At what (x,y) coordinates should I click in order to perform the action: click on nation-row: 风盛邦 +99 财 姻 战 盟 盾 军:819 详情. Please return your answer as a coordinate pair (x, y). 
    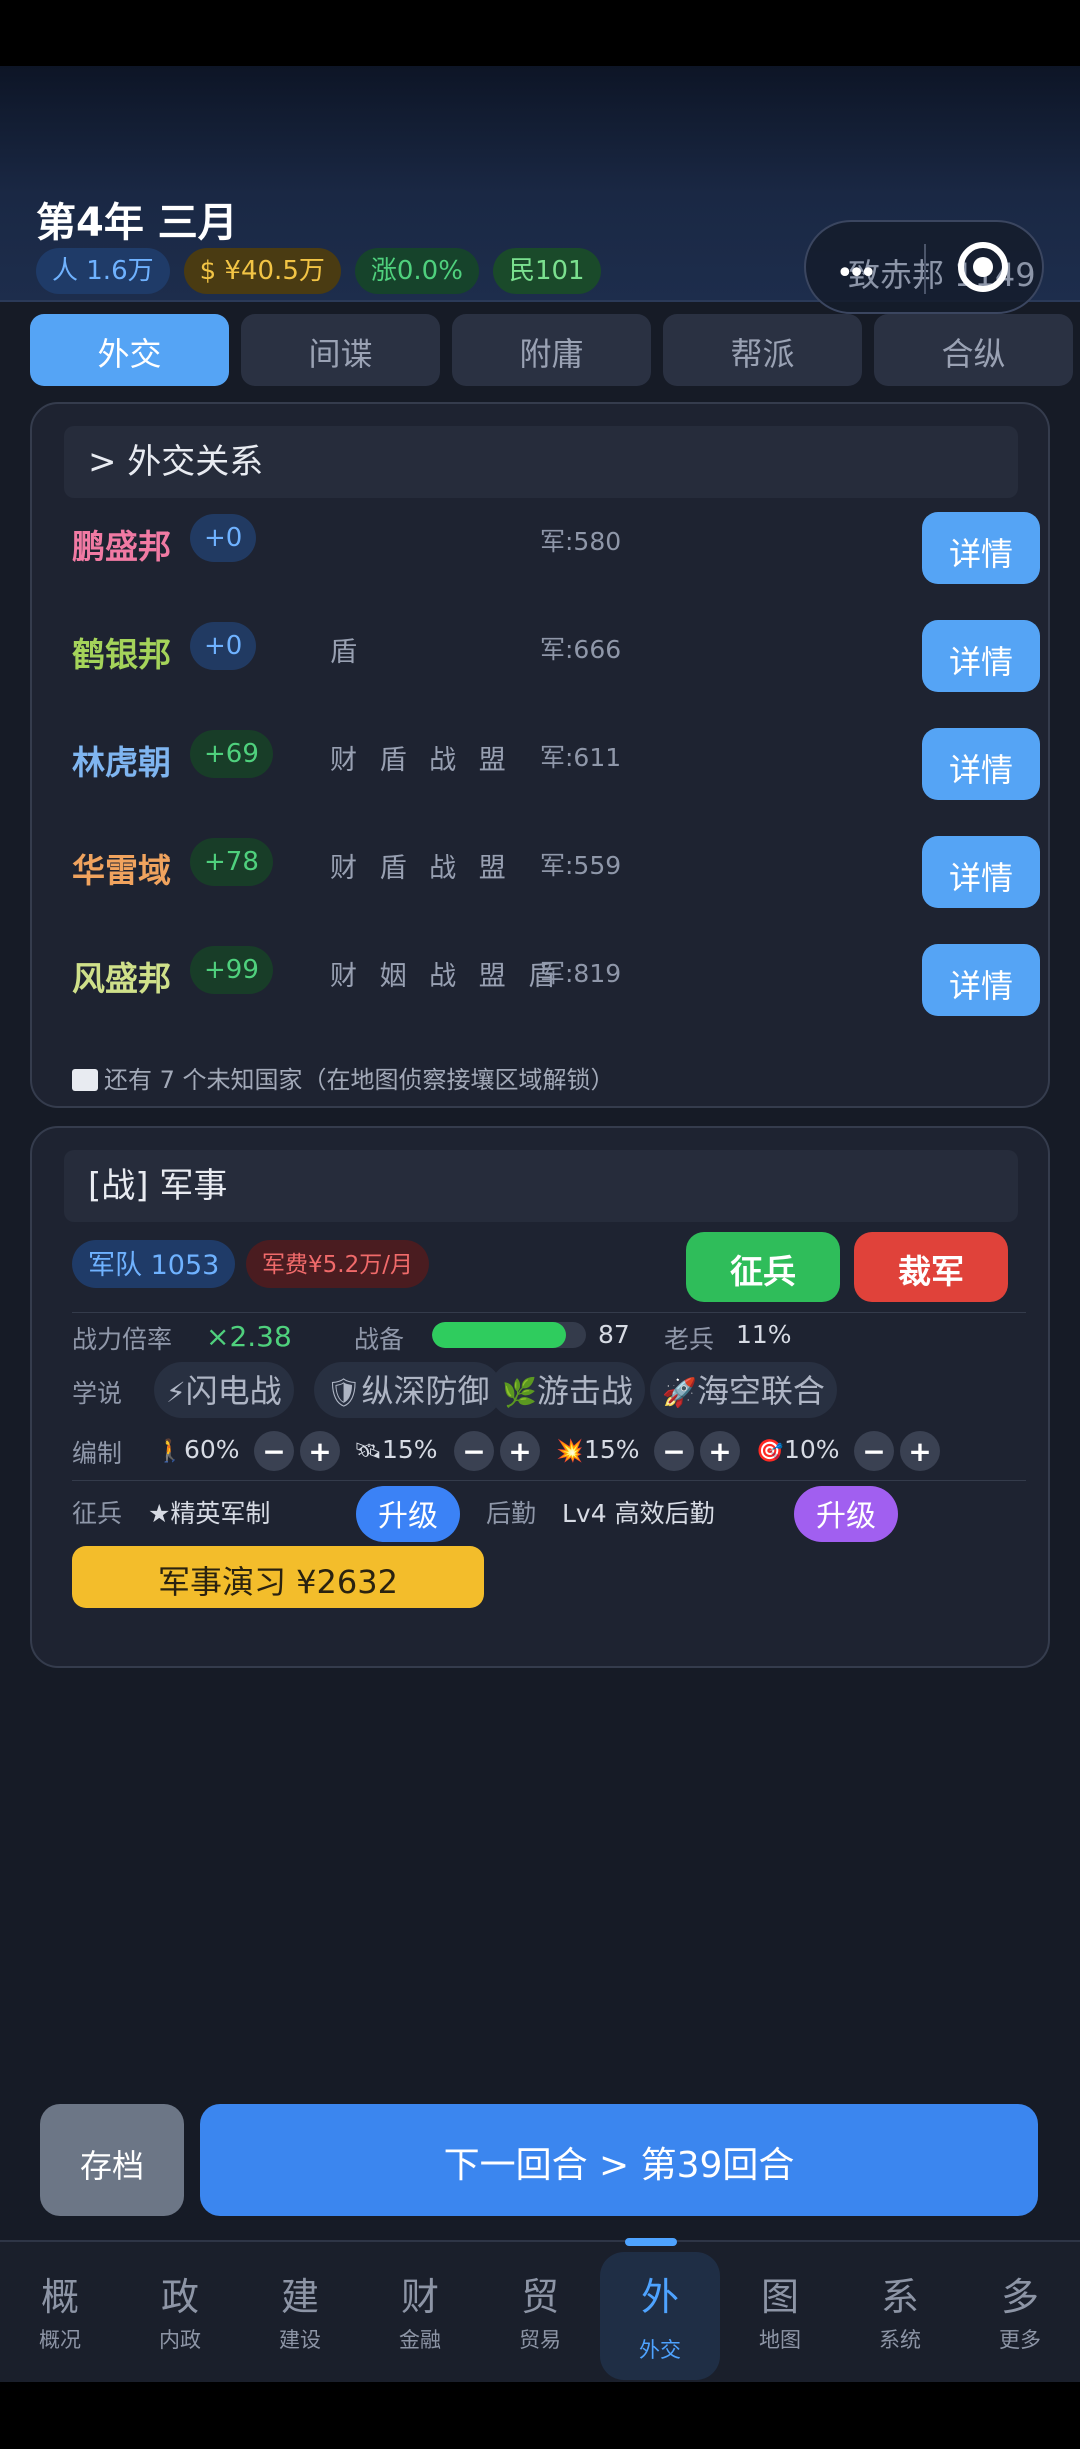
    Looking at the image, I should click on (557, 980).